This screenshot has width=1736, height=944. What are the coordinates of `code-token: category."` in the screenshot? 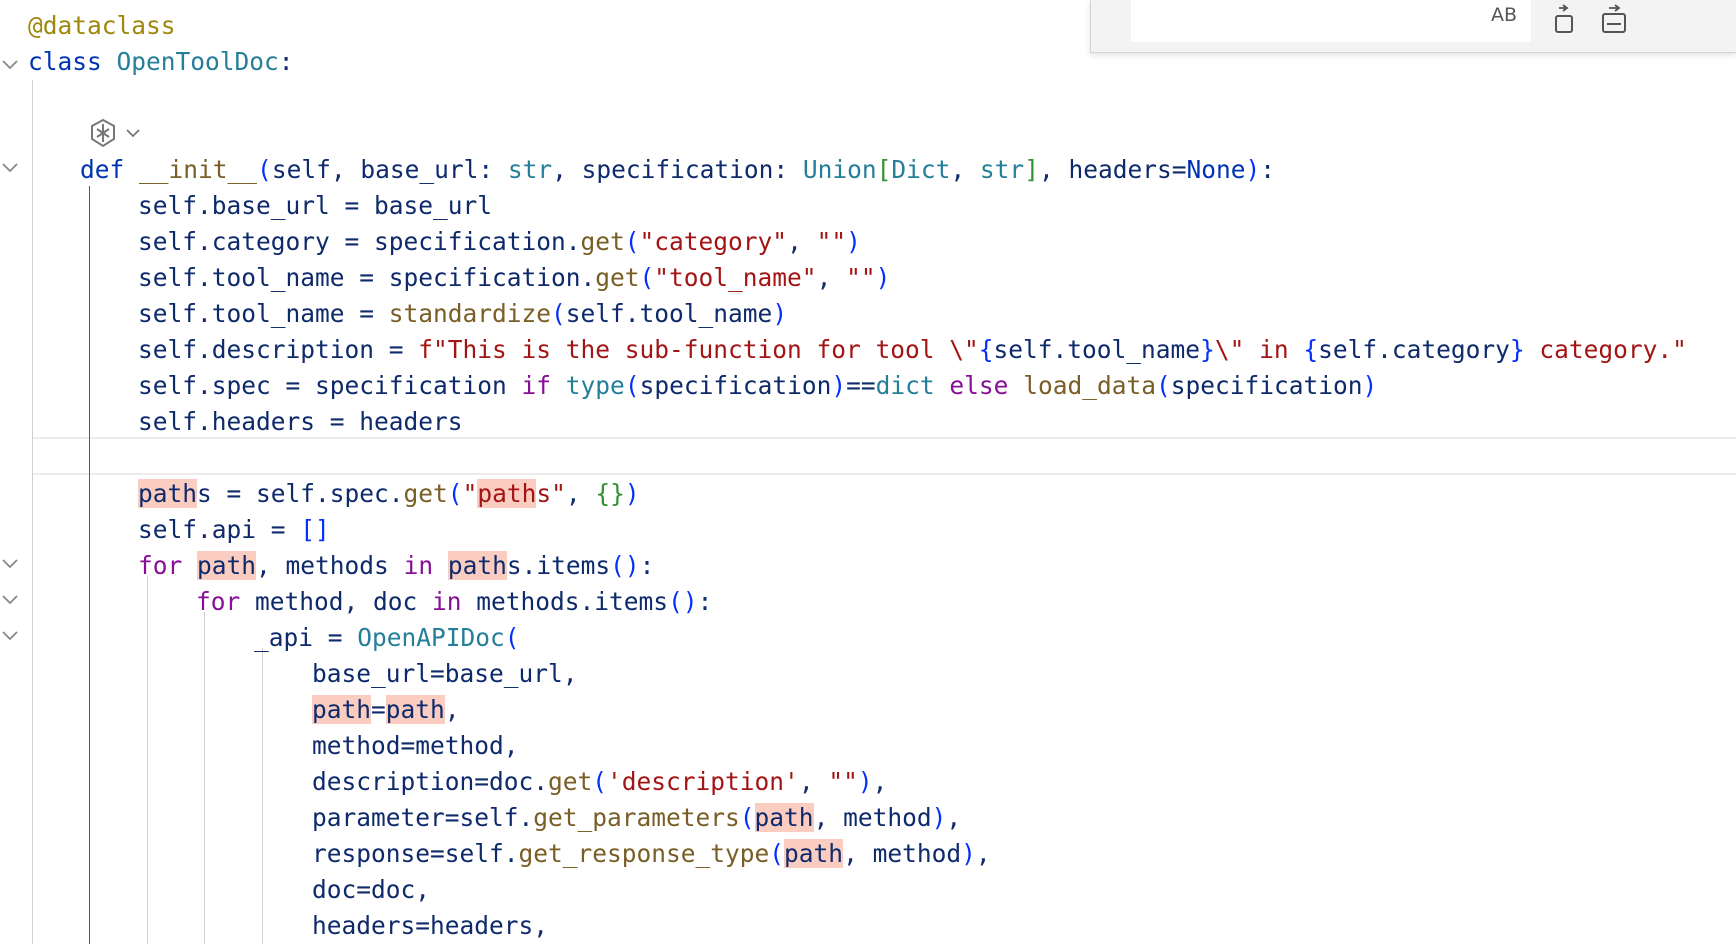 It's located at (1605, 349).